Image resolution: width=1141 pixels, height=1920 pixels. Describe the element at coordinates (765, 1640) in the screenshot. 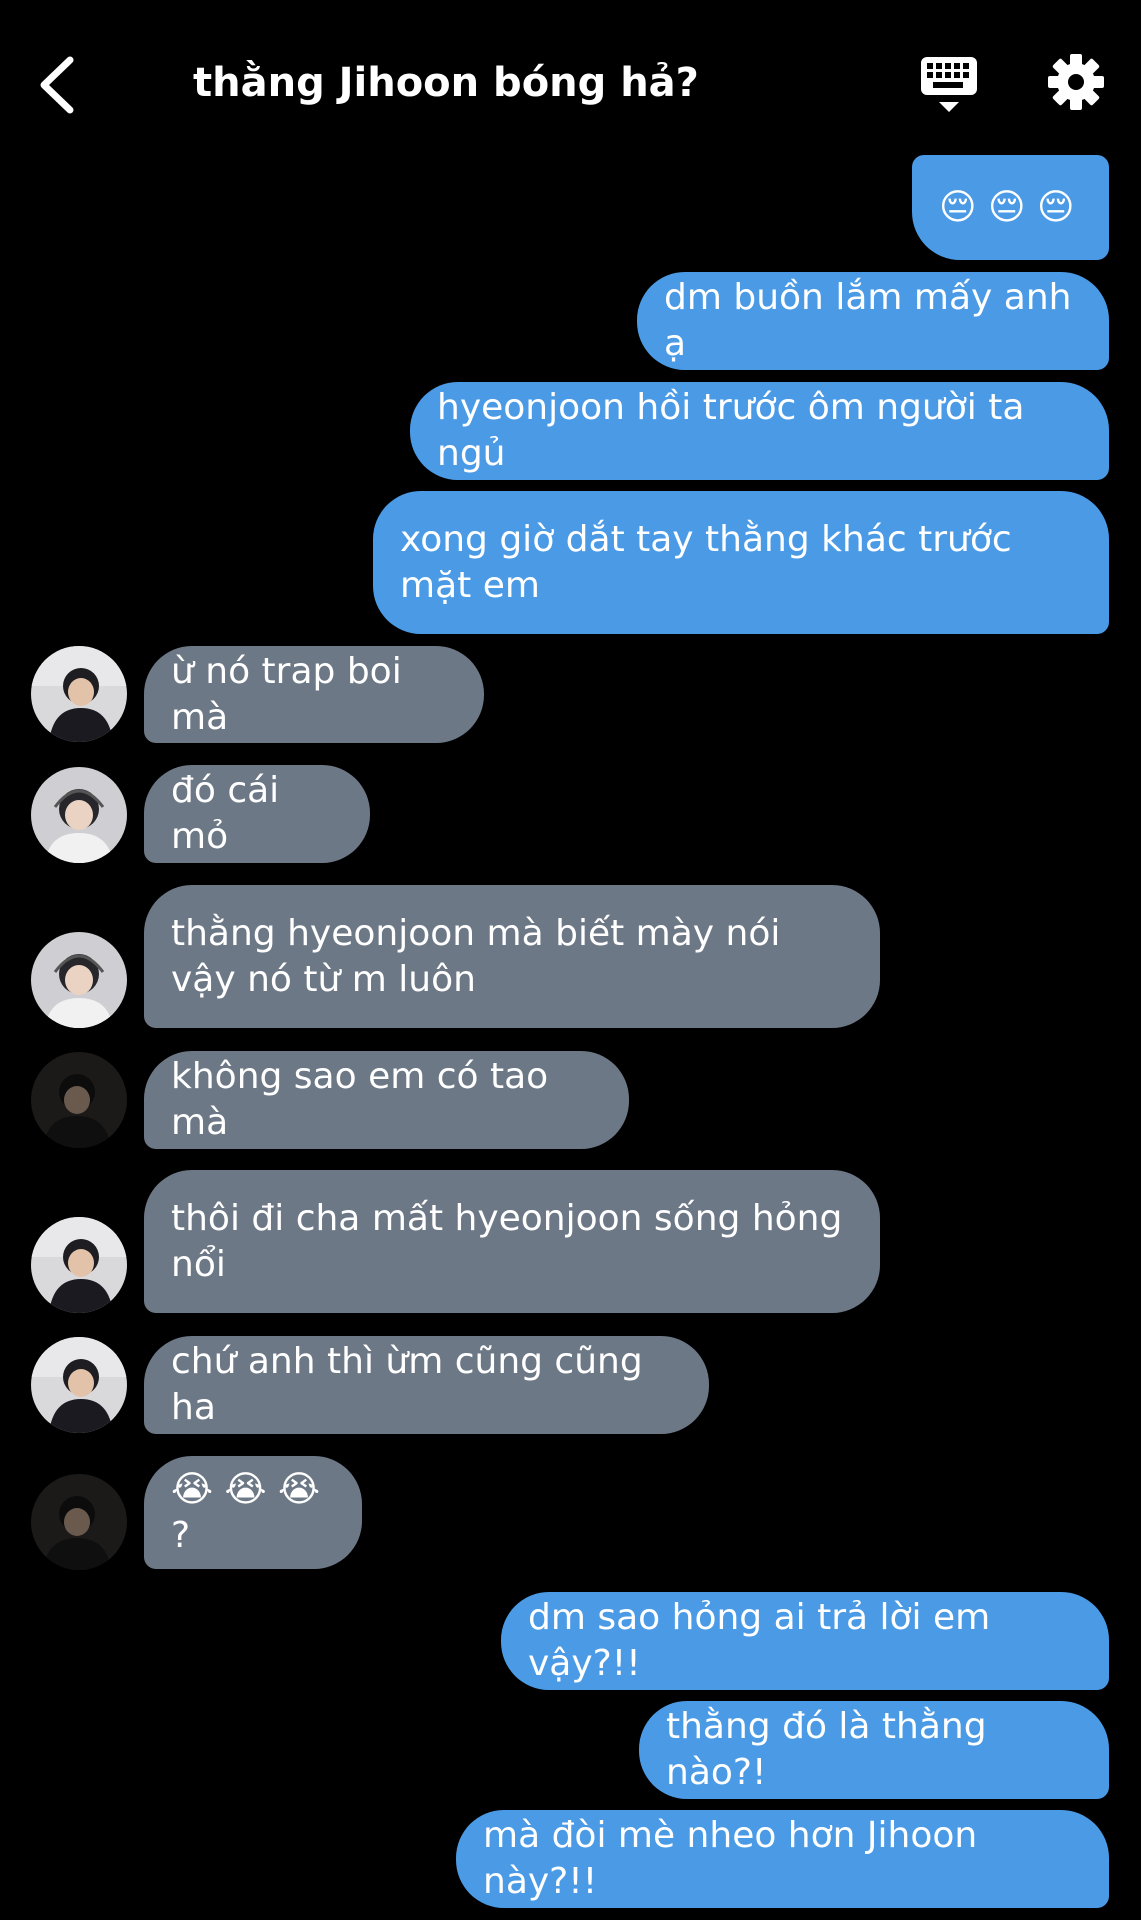

I see `message-text: dm sao hỏng ai trả lời em vậy?!!` at that location.